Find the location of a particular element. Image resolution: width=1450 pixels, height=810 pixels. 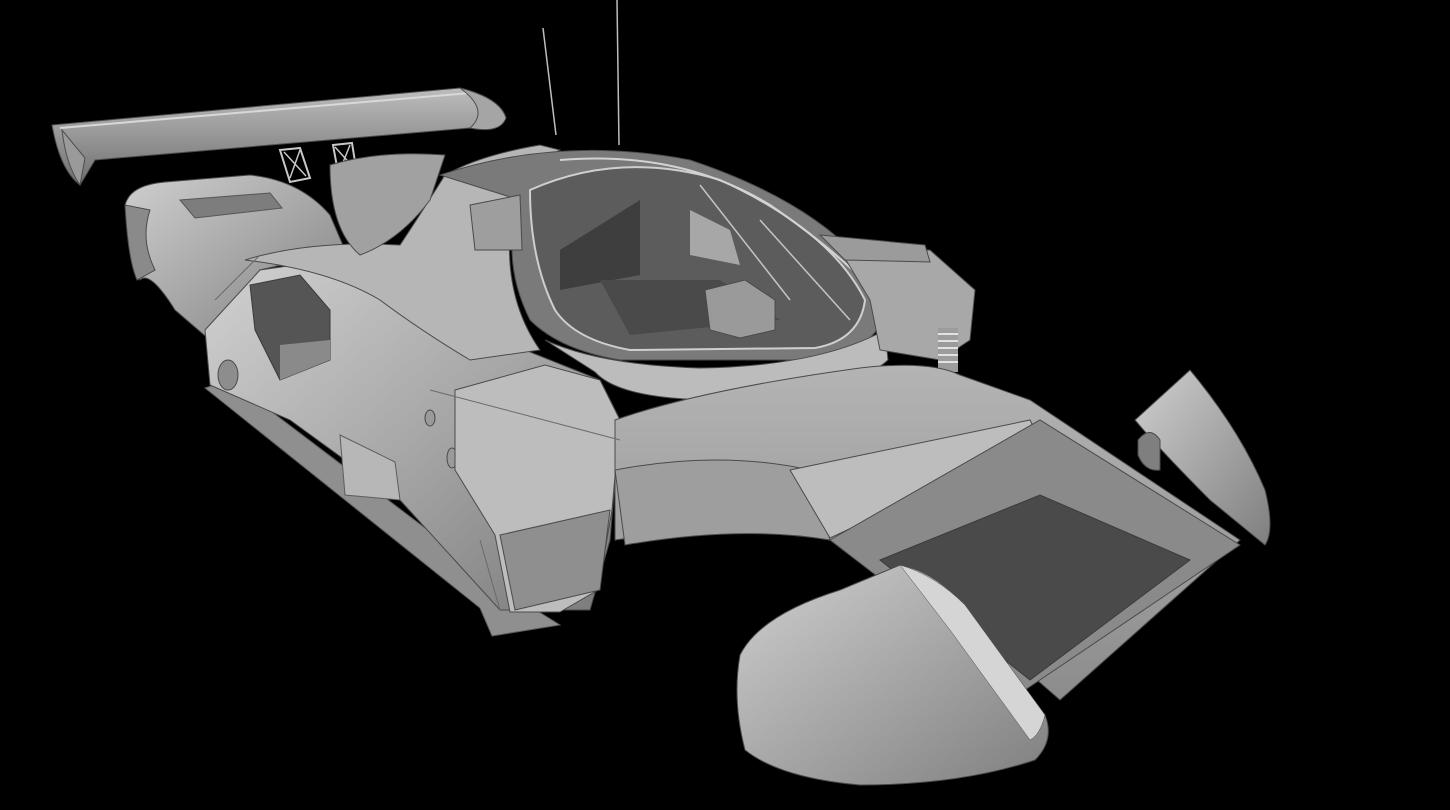

front-right-spring is located at coordinates (948, 350).